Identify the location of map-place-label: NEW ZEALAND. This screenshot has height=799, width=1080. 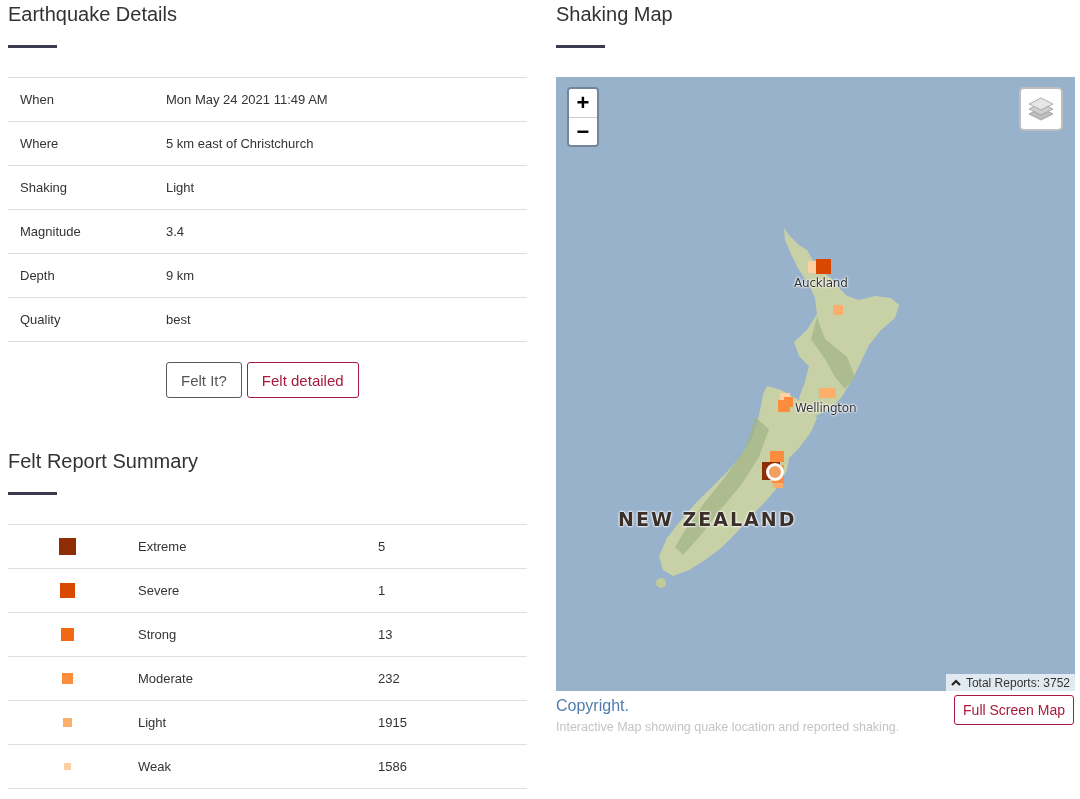
(707, 519).